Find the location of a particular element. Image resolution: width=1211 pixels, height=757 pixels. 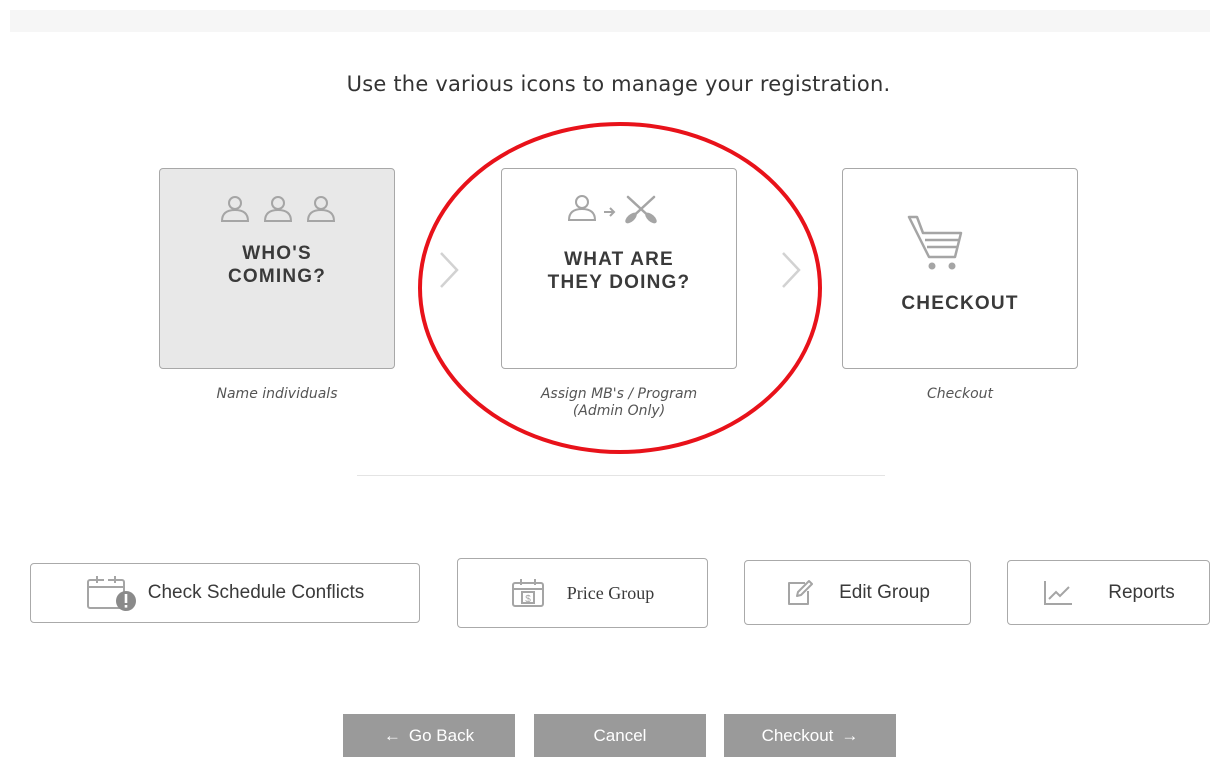

cancel-label: Cancel is located at coordinates (620, 735).